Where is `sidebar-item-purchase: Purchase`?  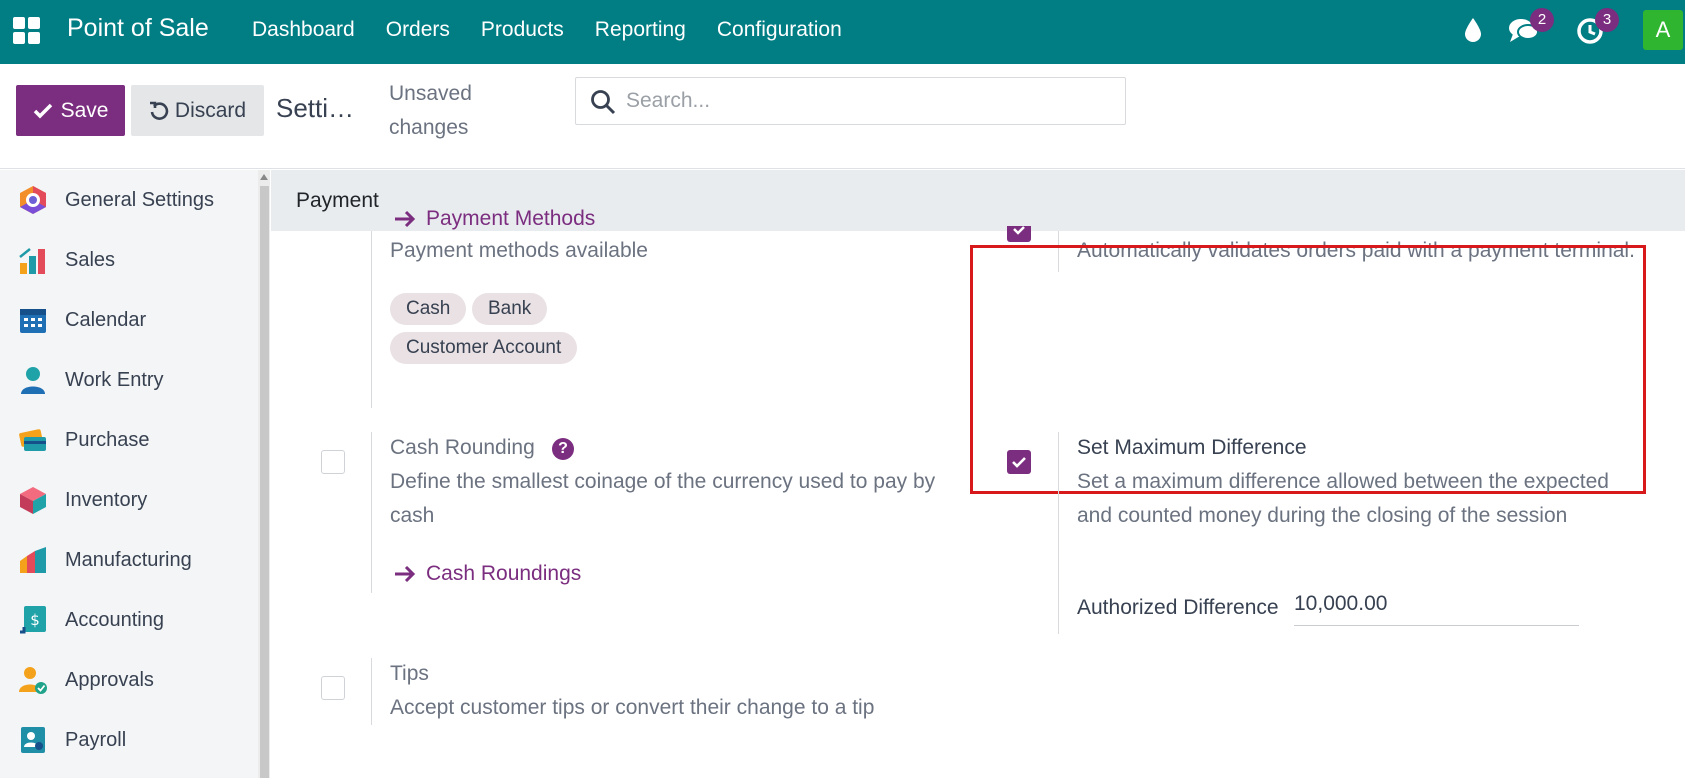
sidebar-item-purchase: Purchase is located at coordinates (127, 440).